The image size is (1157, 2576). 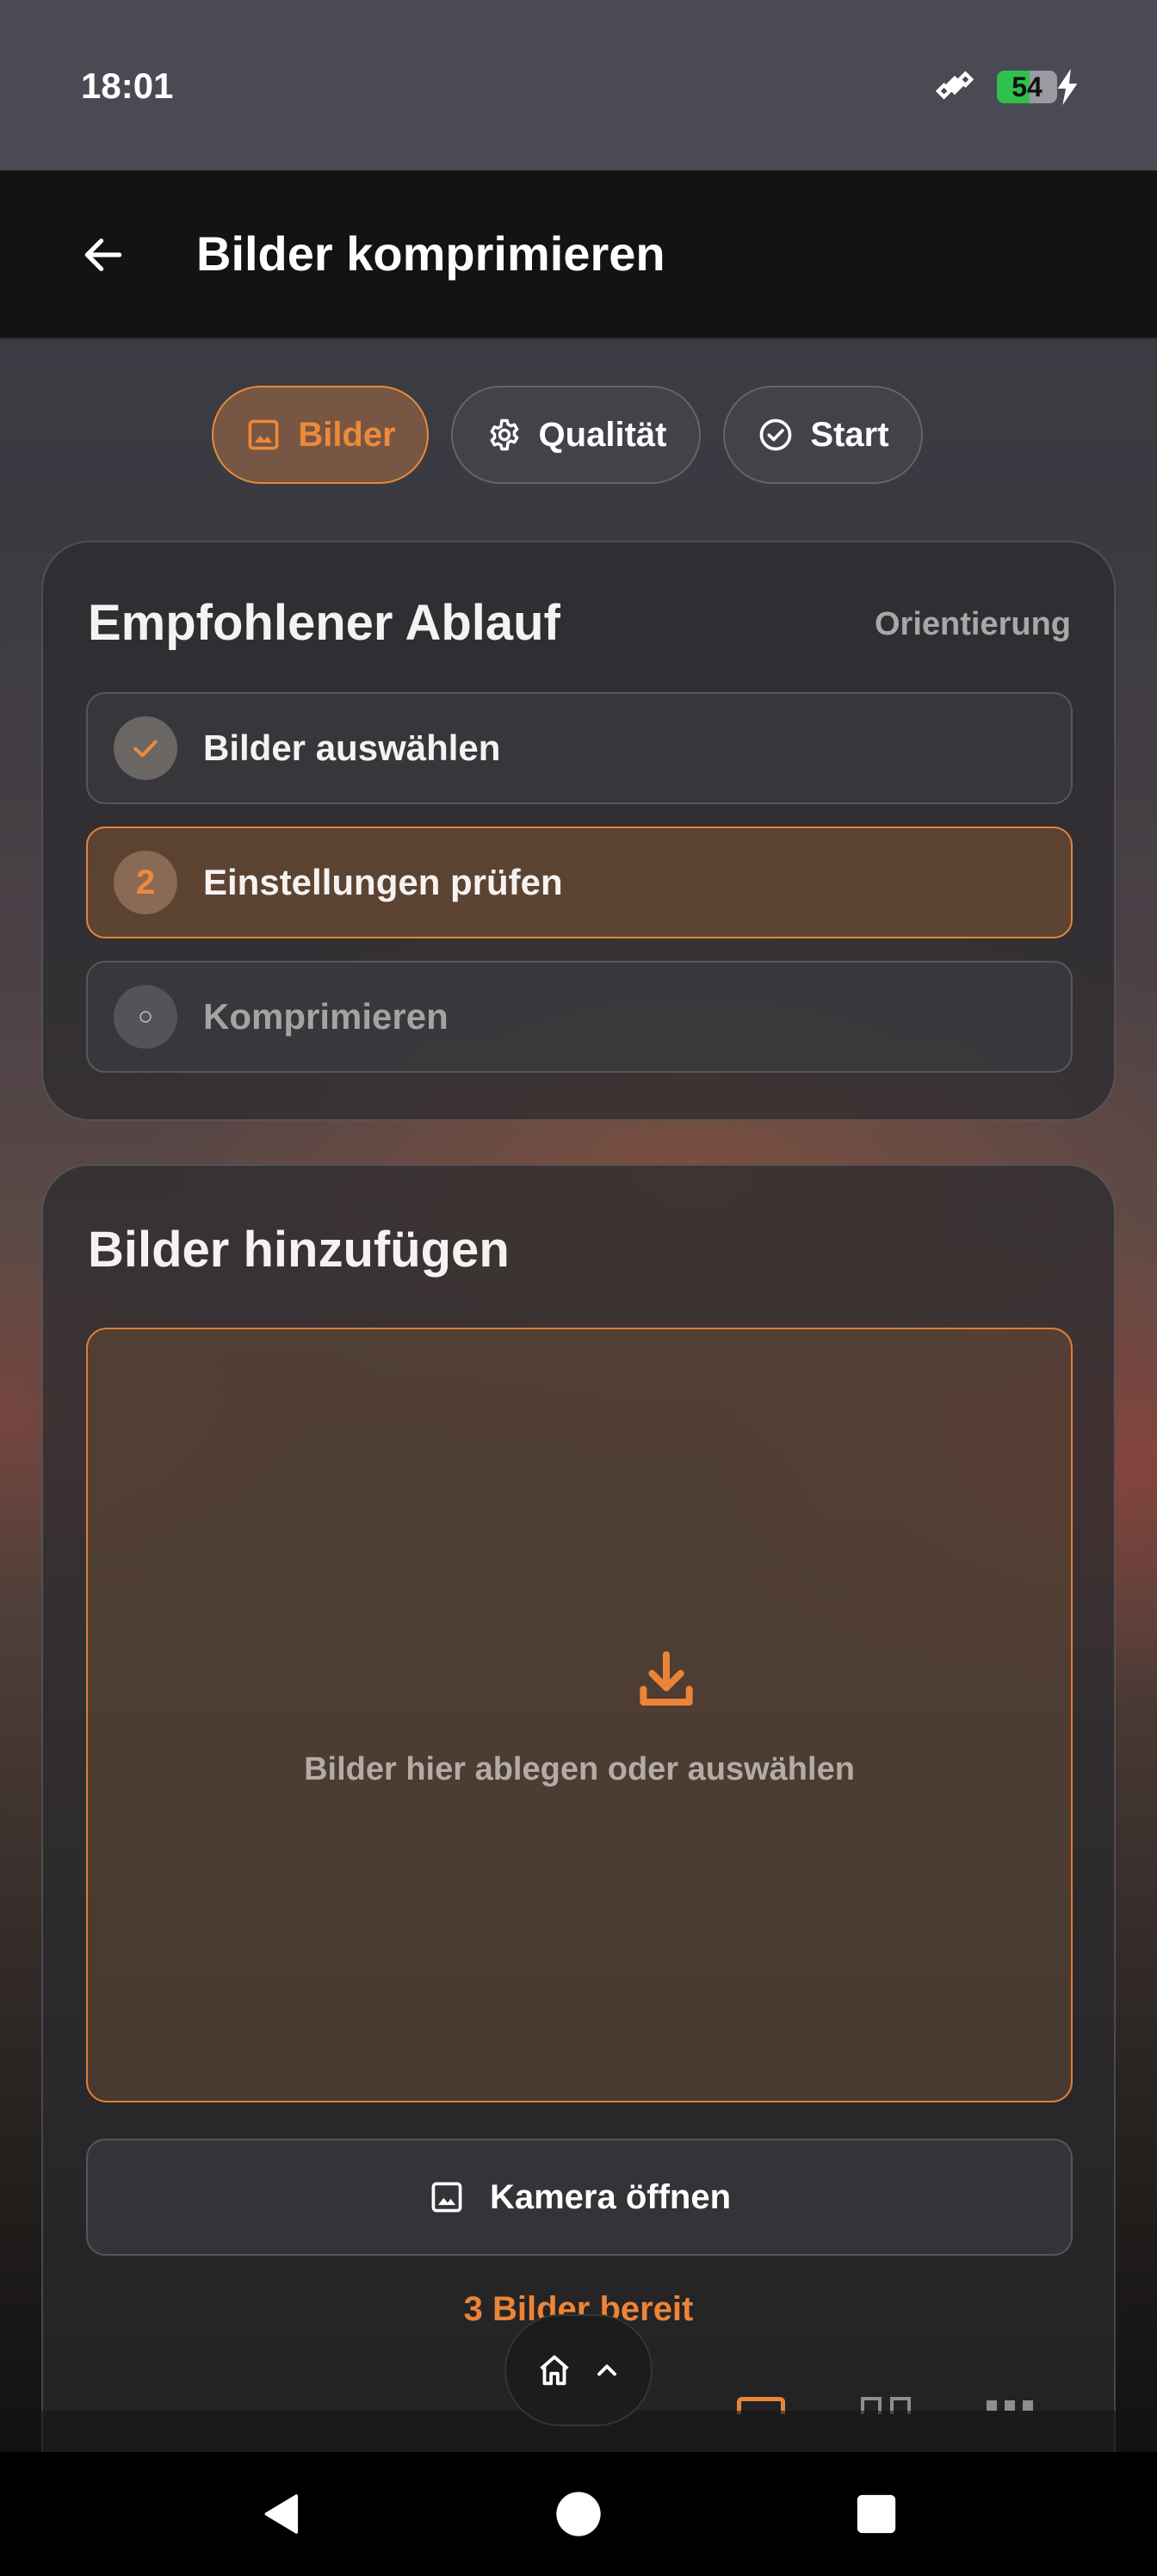 I want to click on battery-level: 54, so click(x=1027, y=86).